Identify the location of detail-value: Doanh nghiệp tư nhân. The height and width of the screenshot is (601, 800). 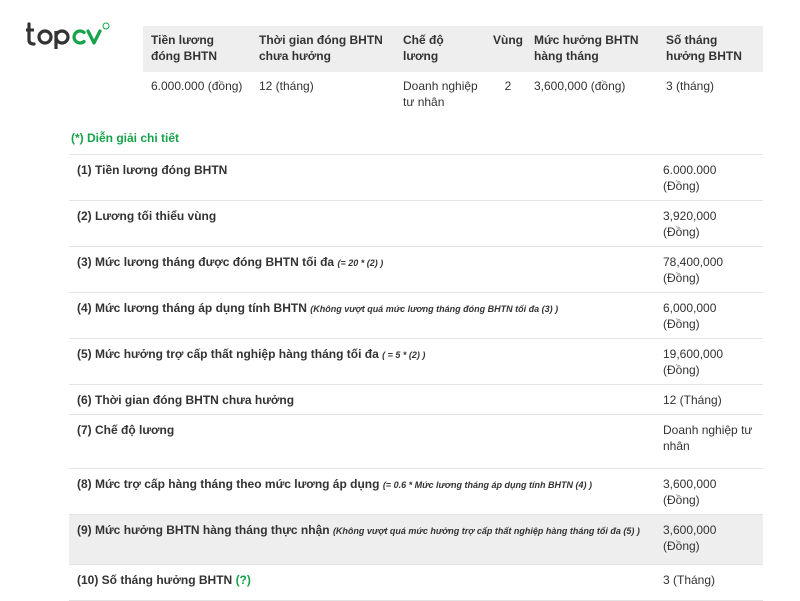
(709, 441).